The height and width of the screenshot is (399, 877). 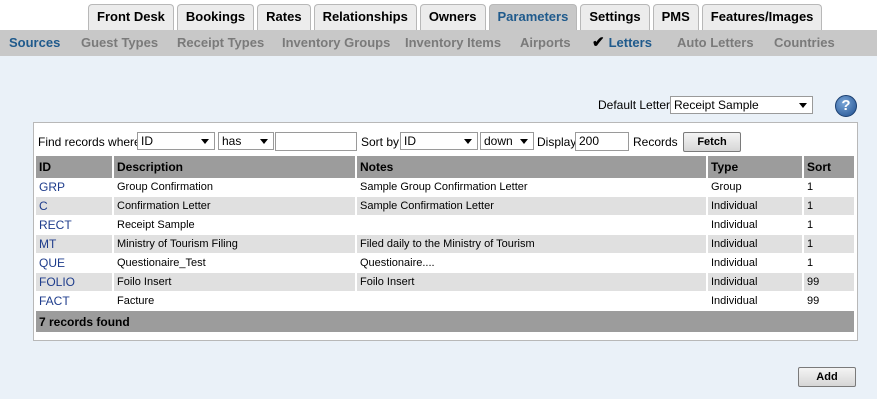 I want to click on records-label: Records, so click(x=655, y=142).